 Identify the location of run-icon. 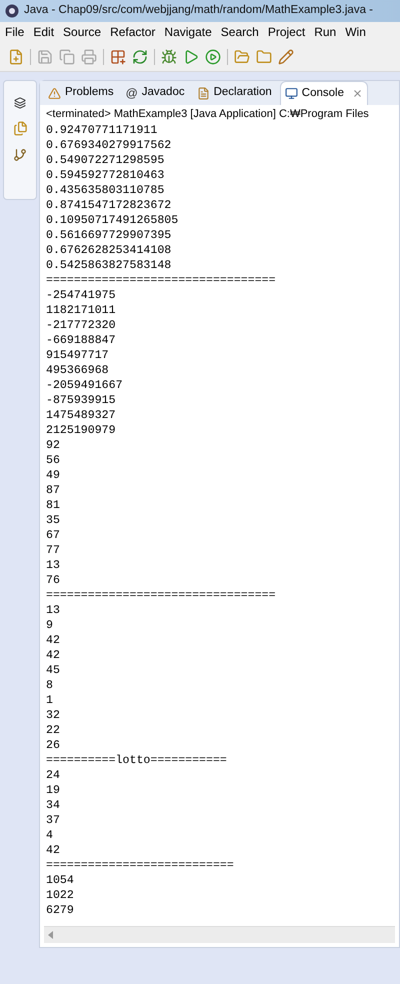
(213, 56).